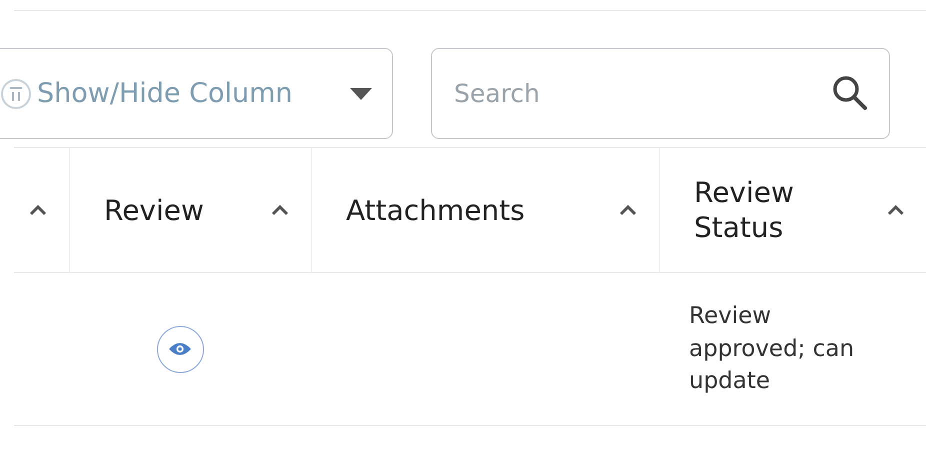  Describe the element at coordinates (16, 93) in the screenshot. I see `columns-icon` at that location.